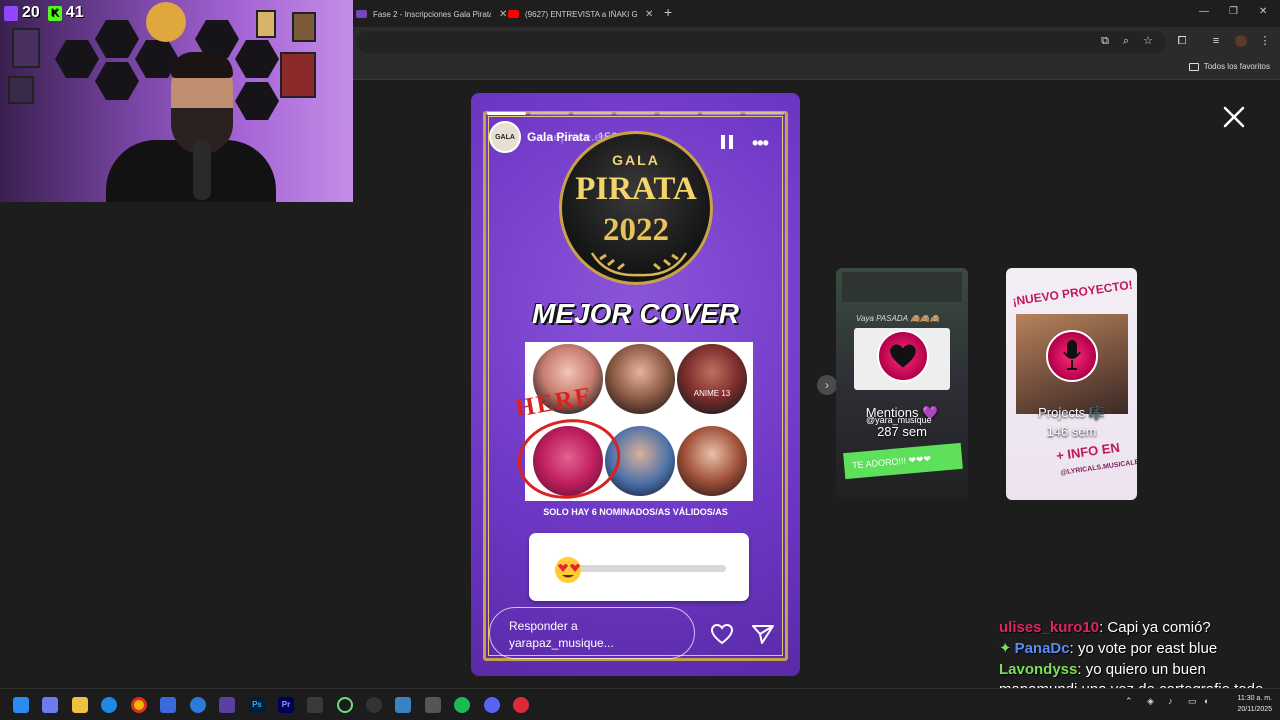 This screenshot has height=720, width=1280. I want to click on obs-grid-icon, so click(168, 705).